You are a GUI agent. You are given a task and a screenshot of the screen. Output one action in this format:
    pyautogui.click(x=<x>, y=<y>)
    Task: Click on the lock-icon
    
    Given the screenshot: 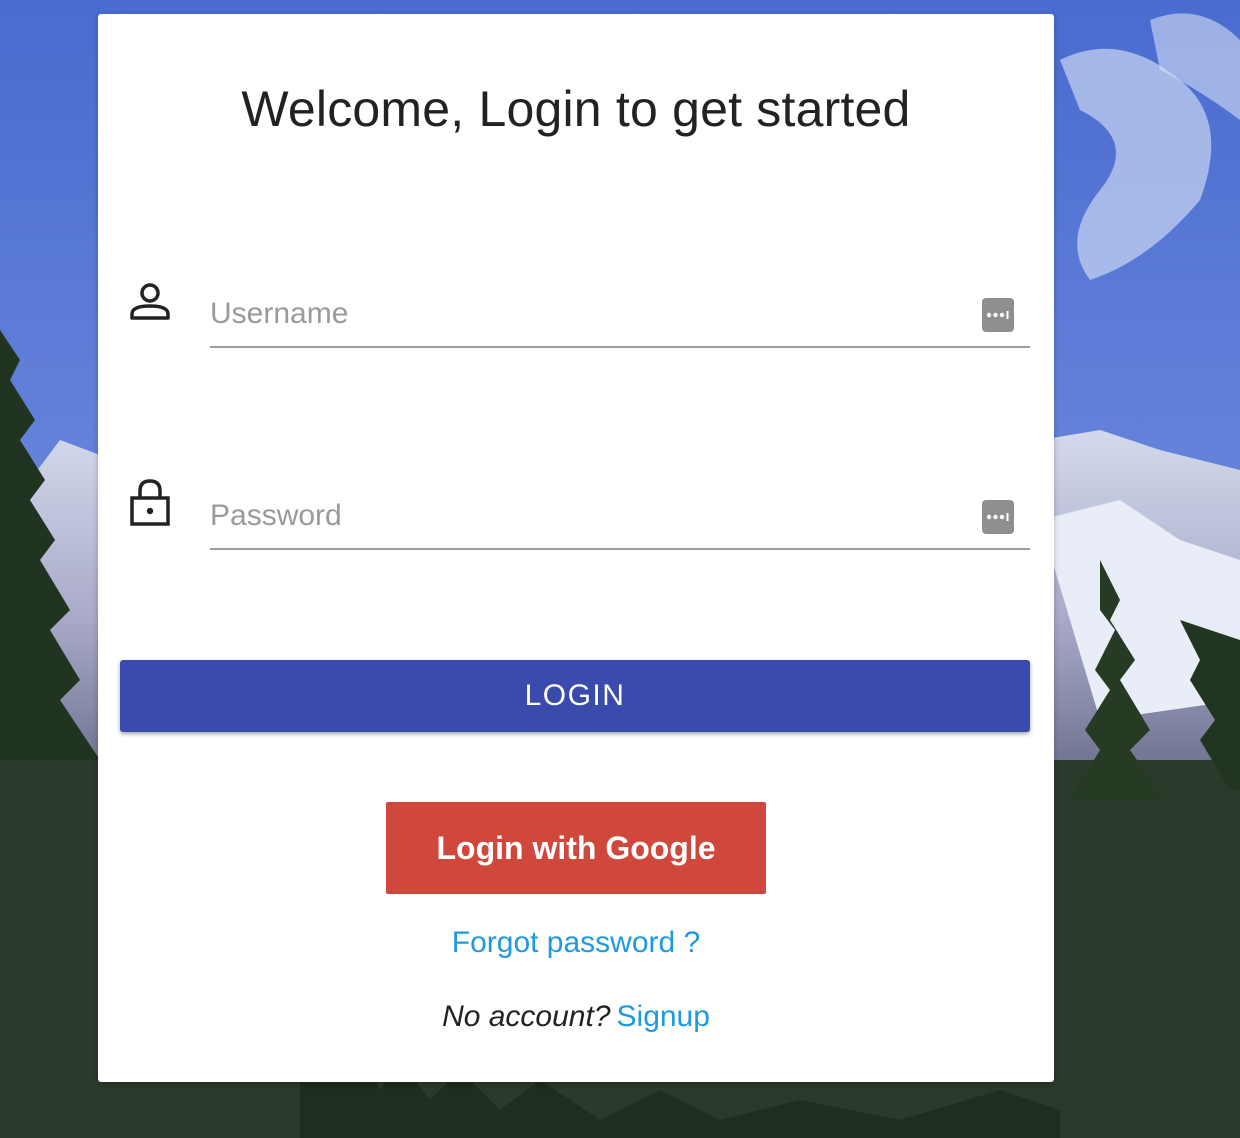 What is the action you would take?
    pyautogui.click(x=150, y=501)
    